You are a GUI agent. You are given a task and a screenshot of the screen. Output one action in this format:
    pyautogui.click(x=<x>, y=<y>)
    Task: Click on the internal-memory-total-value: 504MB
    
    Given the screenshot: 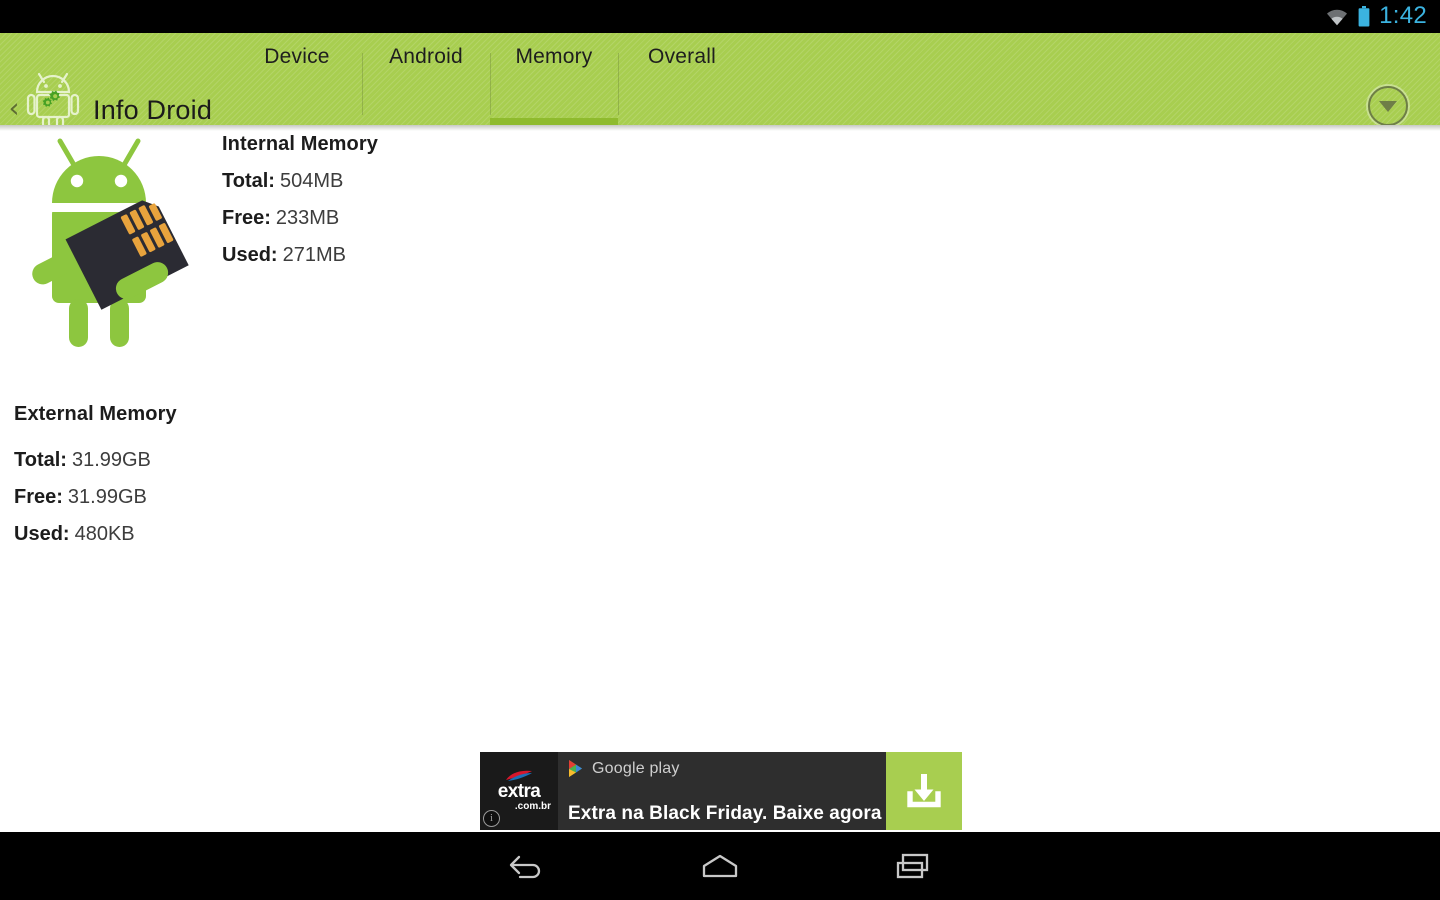 What is the action you would take?
    pyautogui.click(x=311, y=181)
    